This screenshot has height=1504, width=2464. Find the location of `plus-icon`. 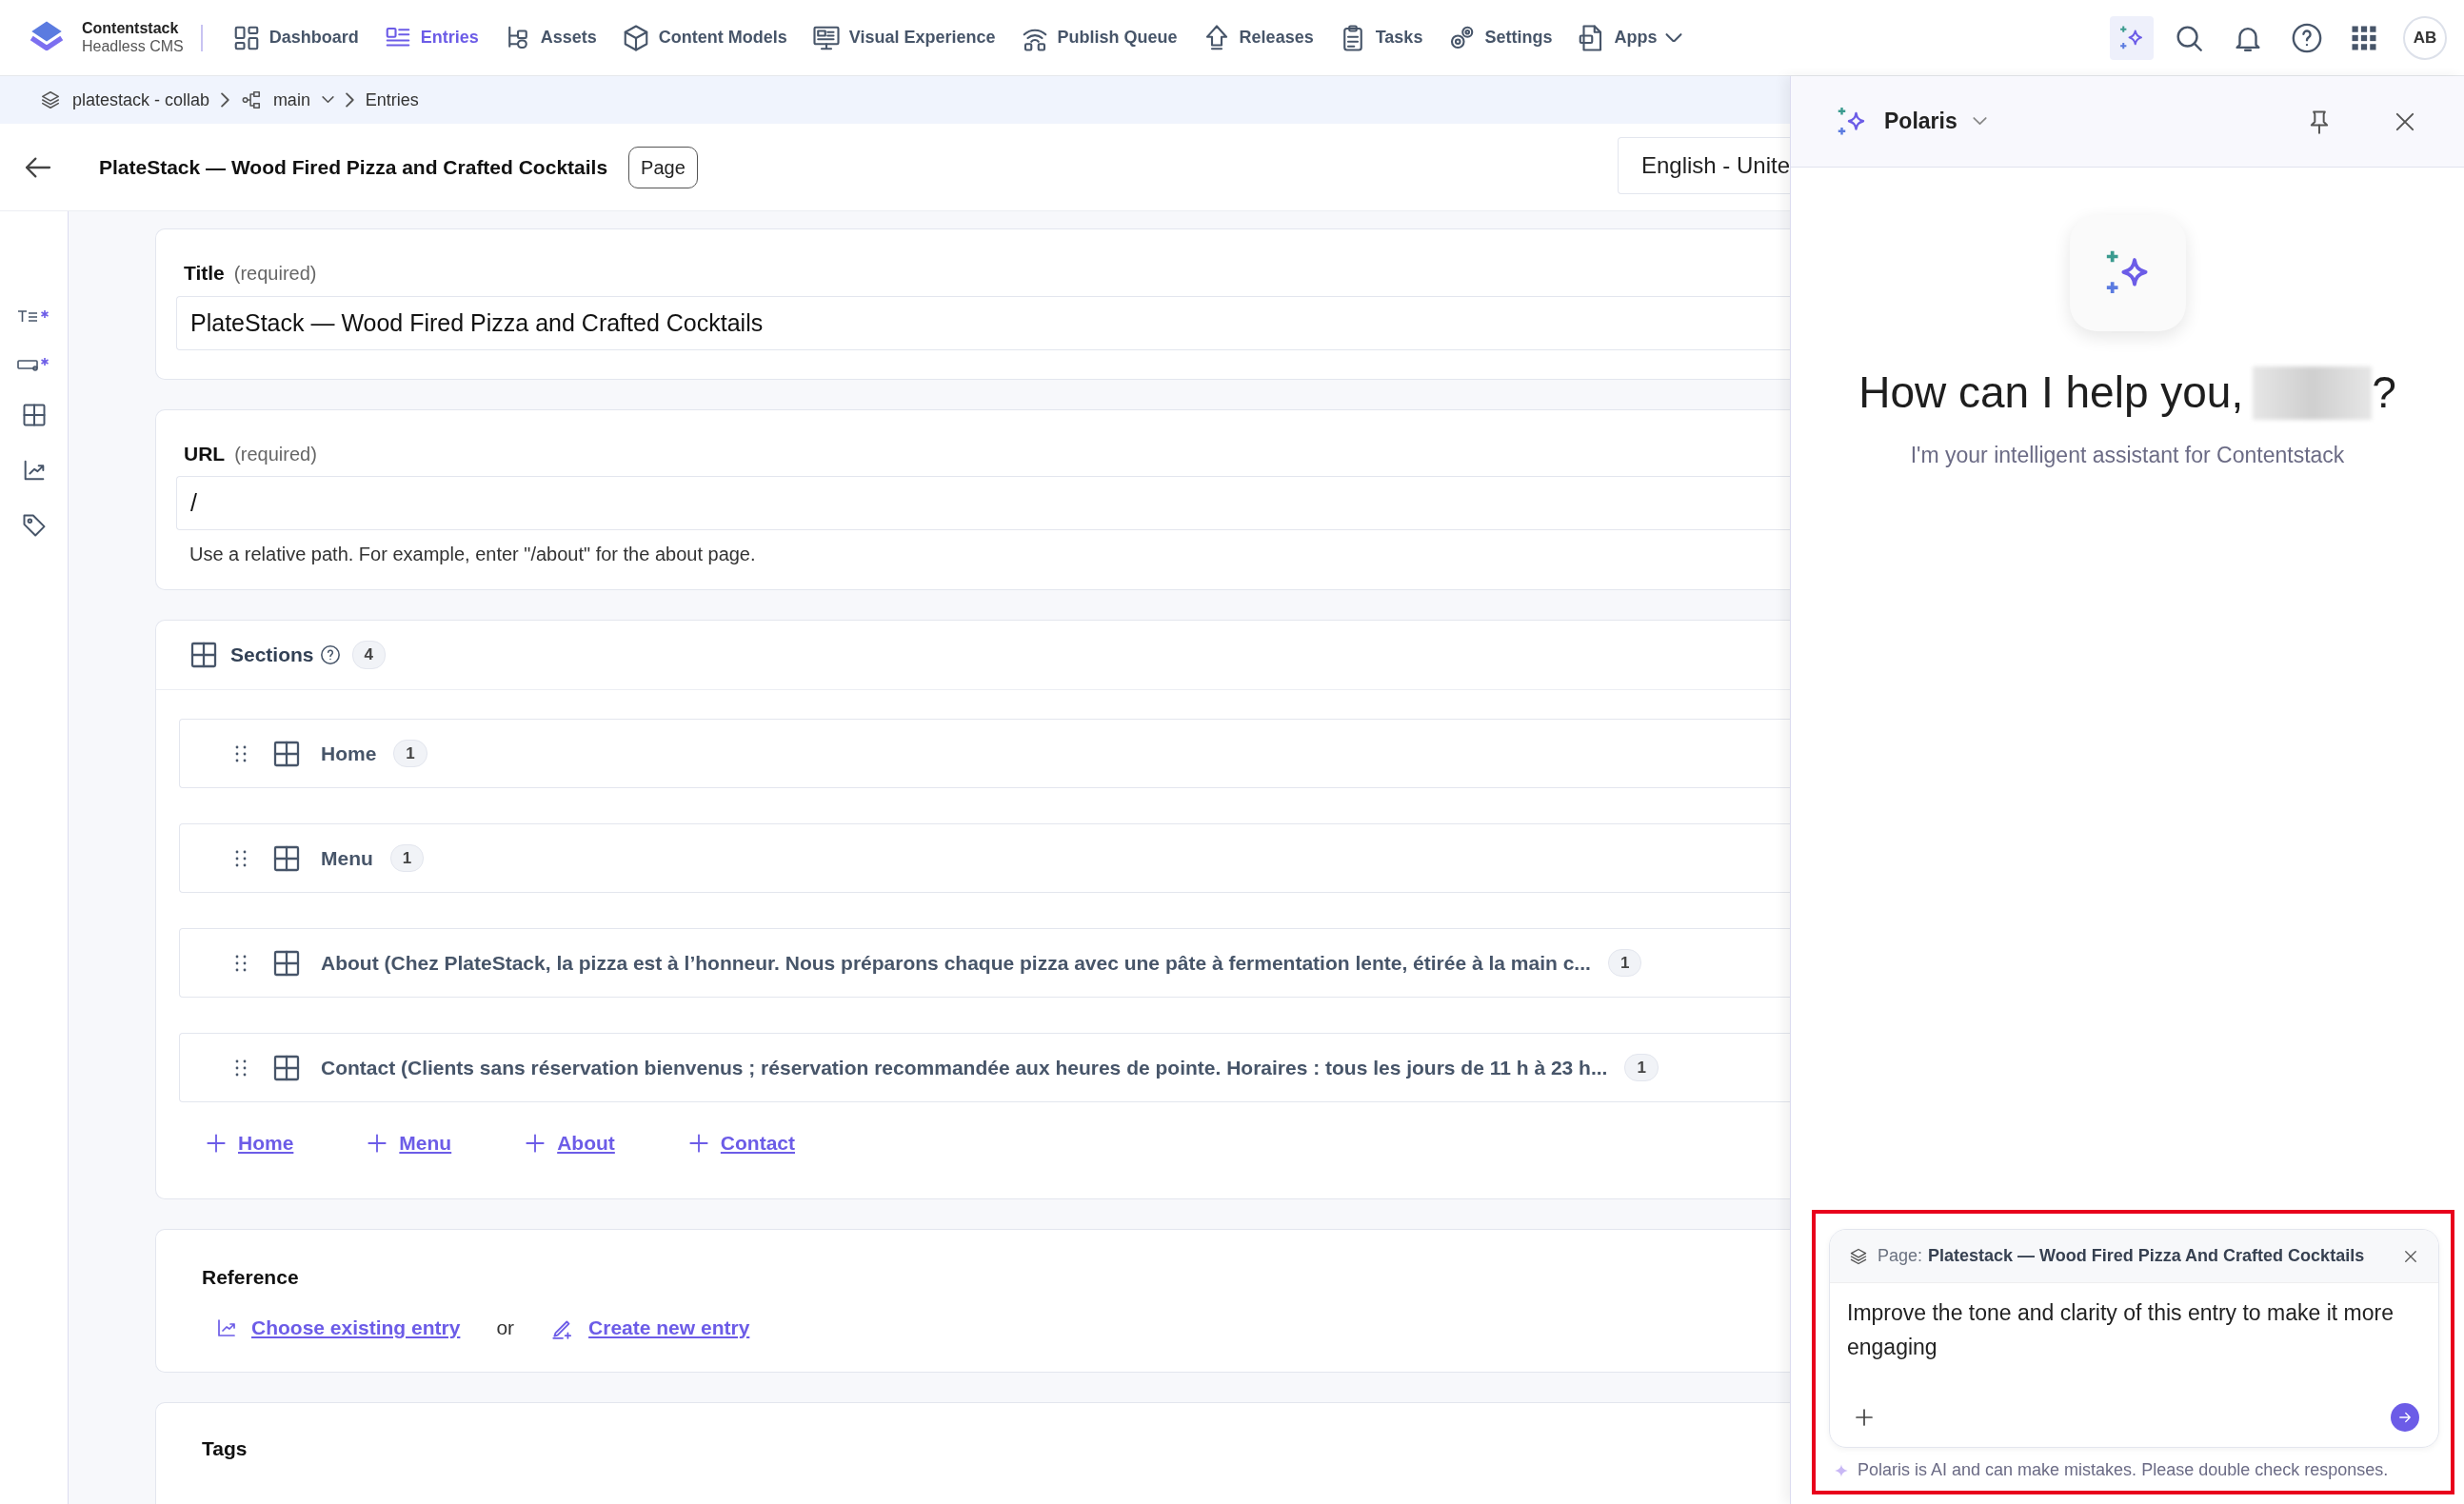

plus-icon is located at coordinates (1864, 1417).